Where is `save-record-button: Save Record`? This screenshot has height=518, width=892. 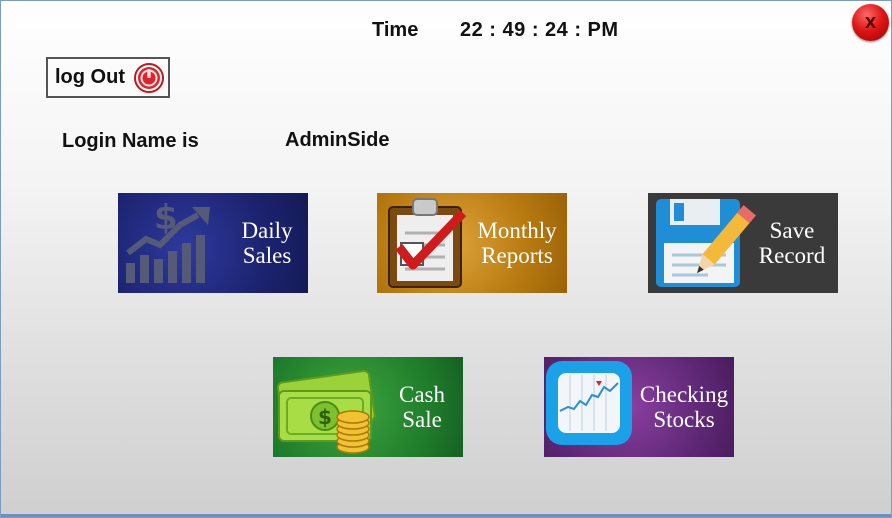
save-record-button: Save Record is located at coordinates (743, 243).